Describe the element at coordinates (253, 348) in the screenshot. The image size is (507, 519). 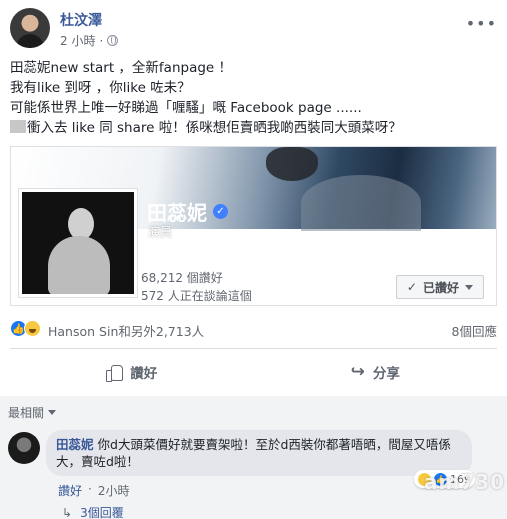
I see `divider` at that location.